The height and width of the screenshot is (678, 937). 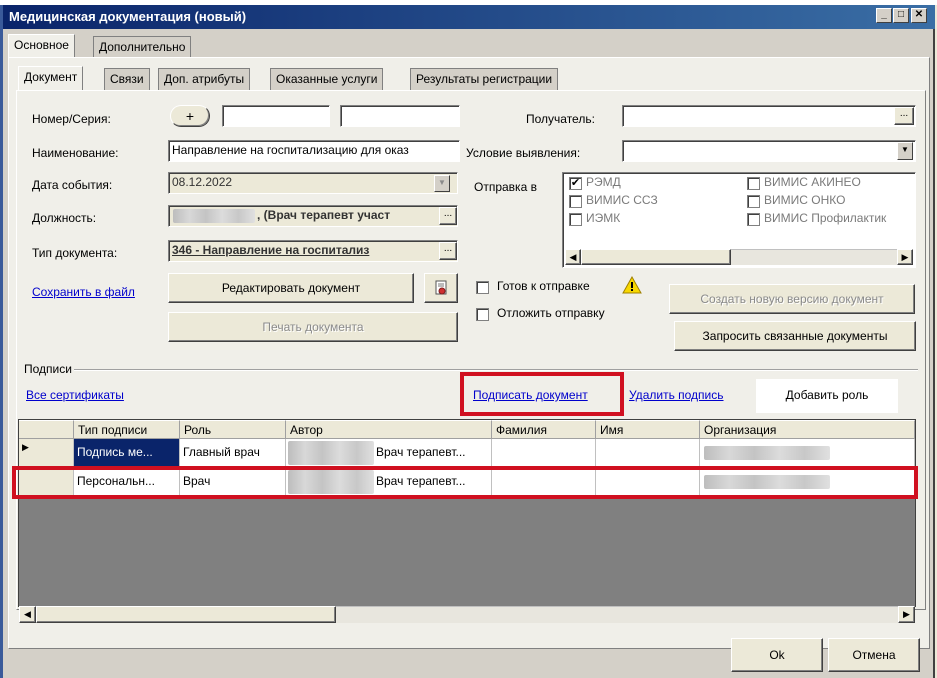 What do you see at coordinates (656, 257) in the screenshot?
I see `send-list-scroll-thumb` at bounding box center [656, 257].